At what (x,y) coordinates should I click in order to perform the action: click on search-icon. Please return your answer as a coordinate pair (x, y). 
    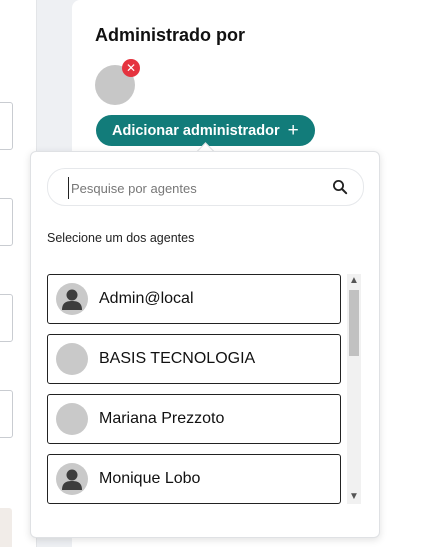
    Looking at the image, I should click on (340, 187).